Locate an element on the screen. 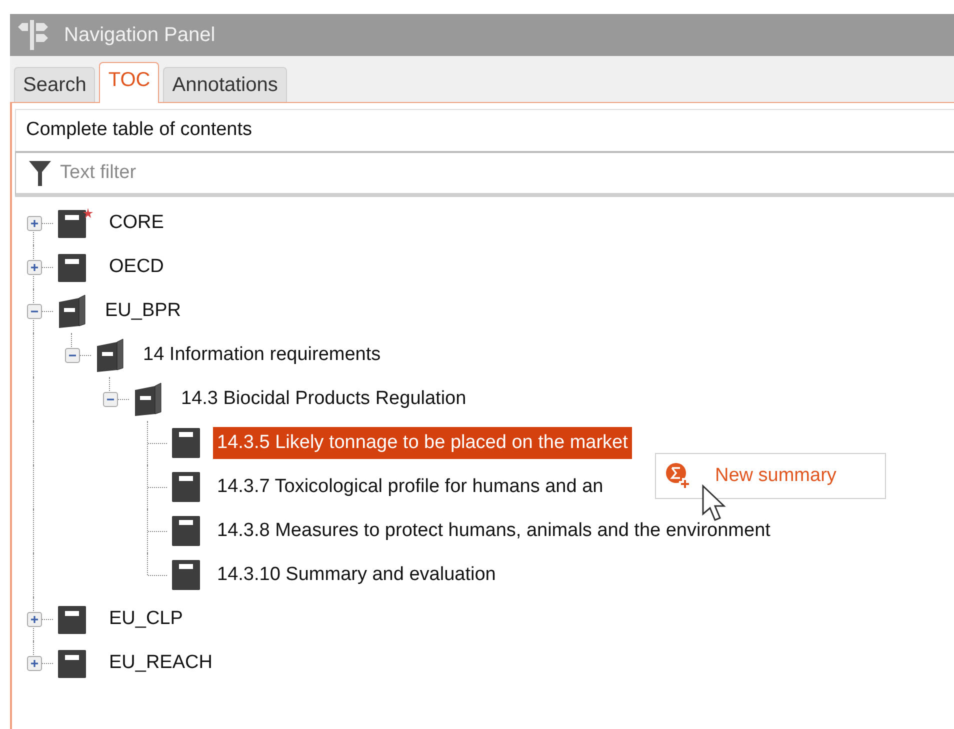  filter-input: Text filter is located at coordinates (507, 173).